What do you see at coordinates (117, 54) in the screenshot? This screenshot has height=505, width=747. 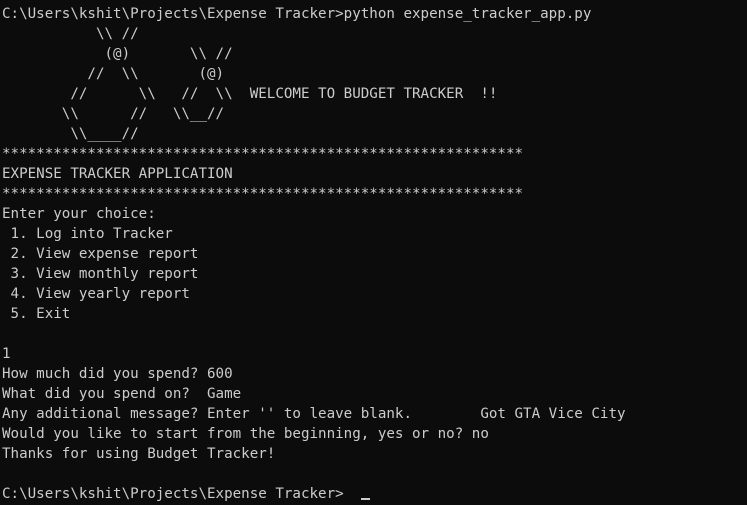 I see `ascii-art-line: (@) \\ //` at bounding box center [117, 54].